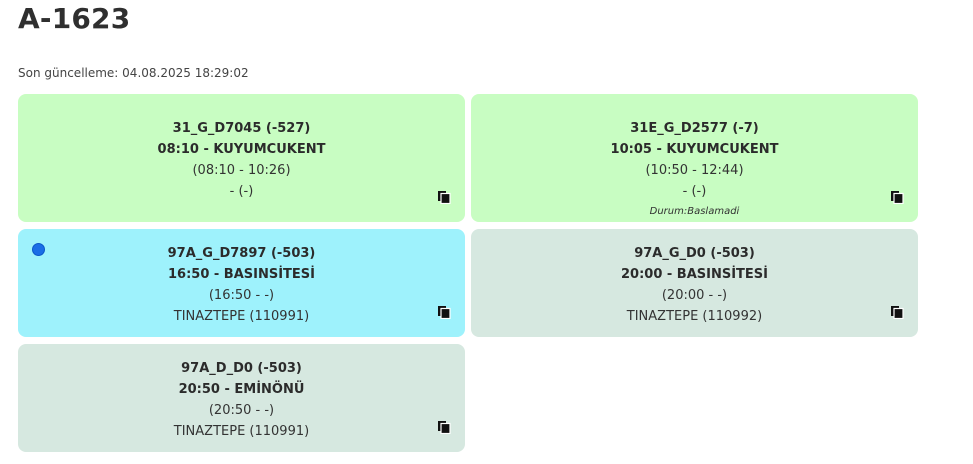 Image resolution: width=973 pixels, height=464 pixels. What do you see at coordinates (694, 149) in the screenshot?
I see `trip-departure: 10:05 - KUYUMCUKENT` at bounding box center [694, 149].